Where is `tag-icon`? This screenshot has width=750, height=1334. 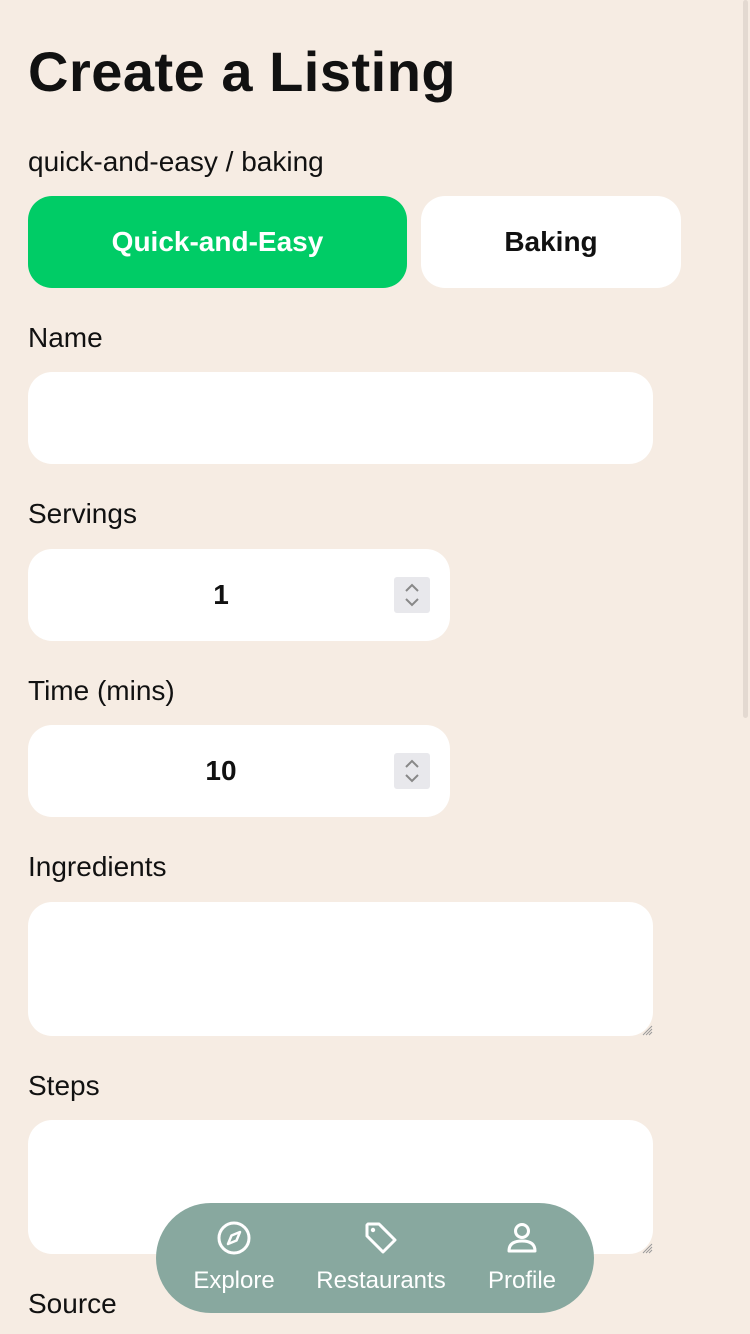 tag-icon is located at coordinates (381, 1238).